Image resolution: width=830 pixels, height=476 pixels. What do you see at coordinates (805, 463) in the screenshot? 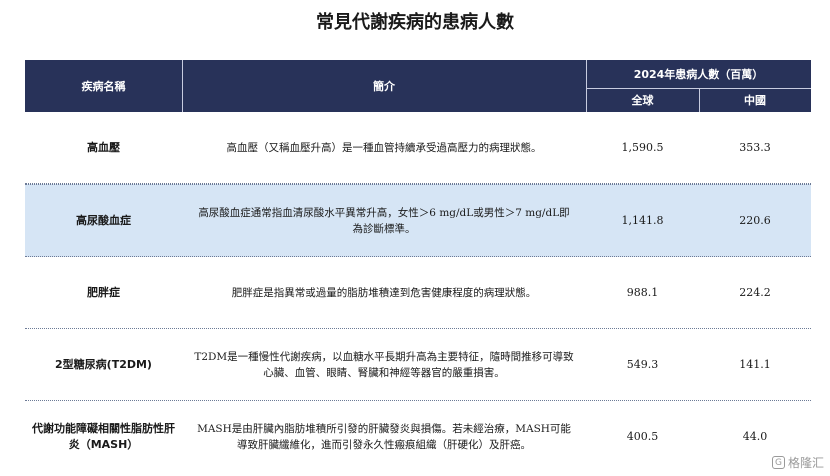
I see `watermark-text: 格隆汇` at bounding box center [805, 463].